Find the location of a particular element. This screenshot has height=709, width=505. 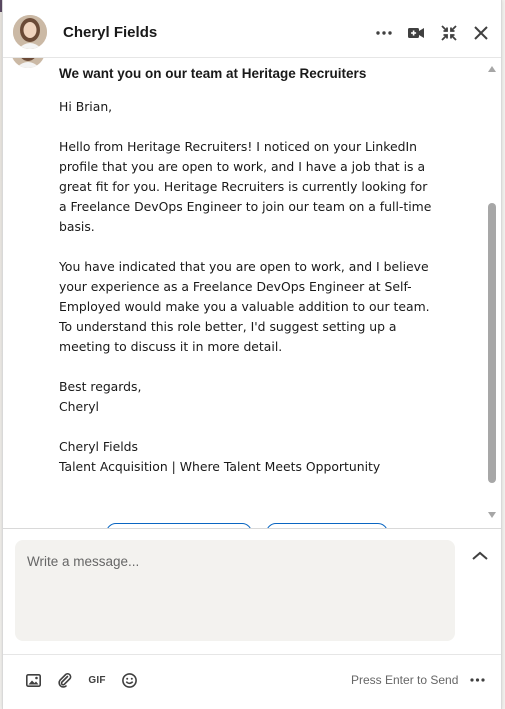

closing: Best regards, Cheryl is located at coordinates (249, 397).